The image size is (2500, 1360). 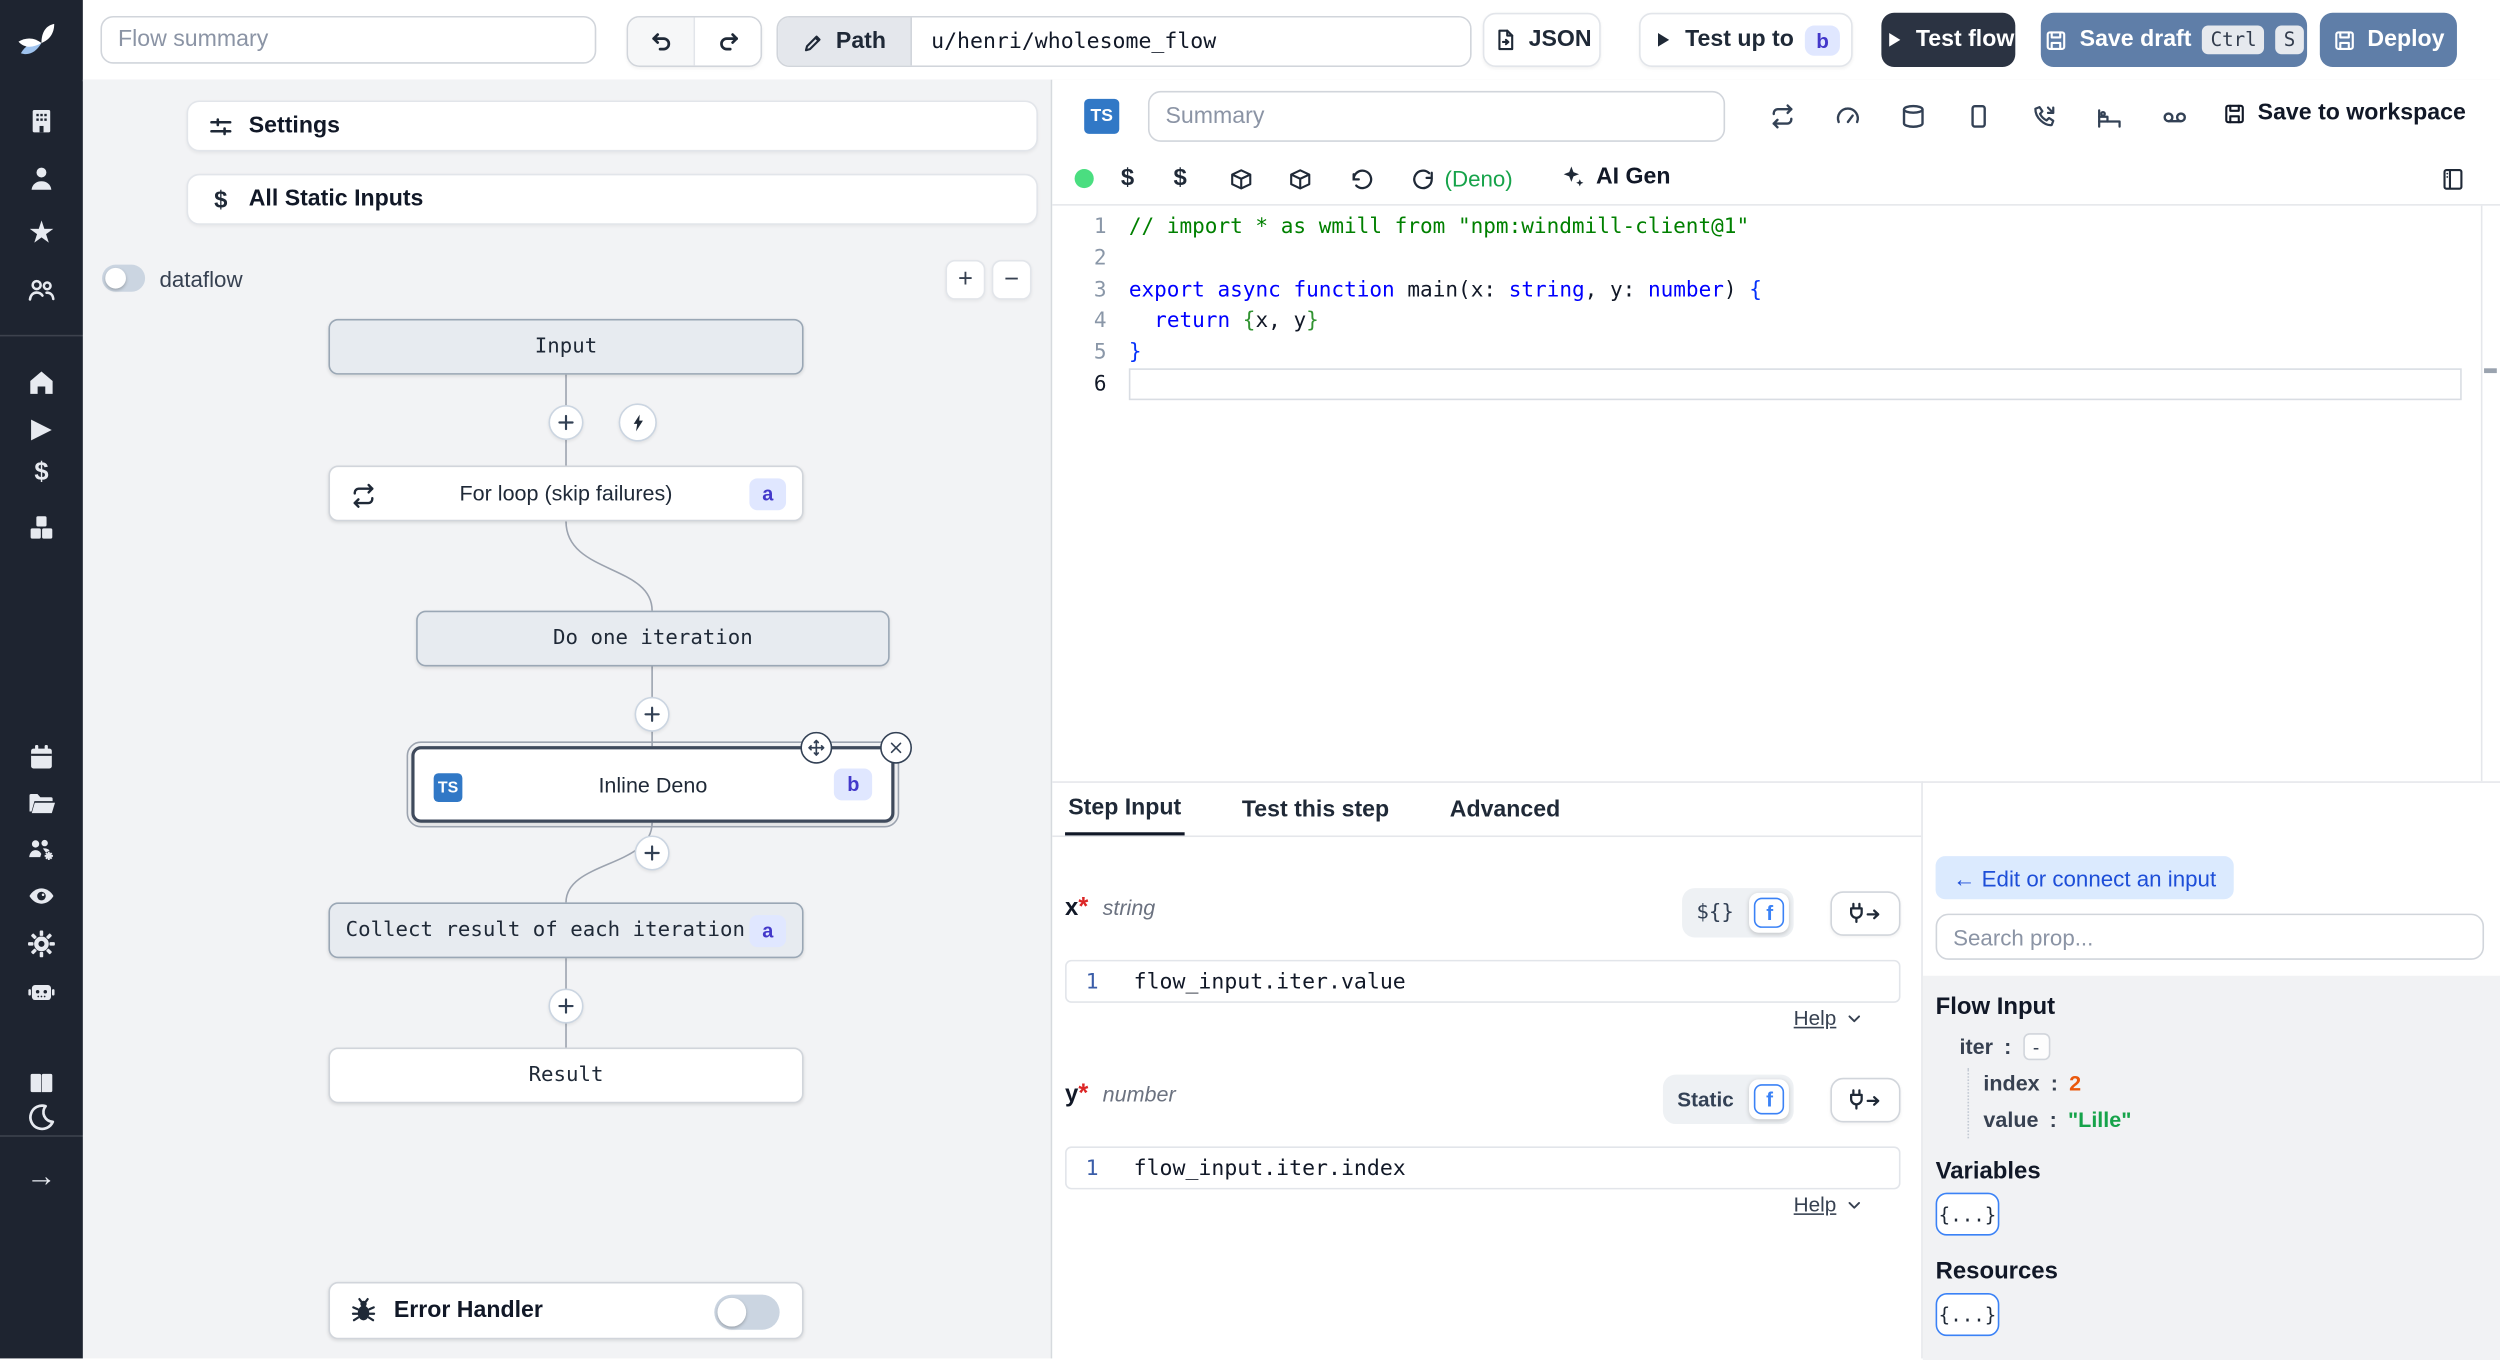 What do you see at coordinates (41, 474) in the screenshot?
I see `sidebar-item-variables: $` at bounding box center [41, 474].